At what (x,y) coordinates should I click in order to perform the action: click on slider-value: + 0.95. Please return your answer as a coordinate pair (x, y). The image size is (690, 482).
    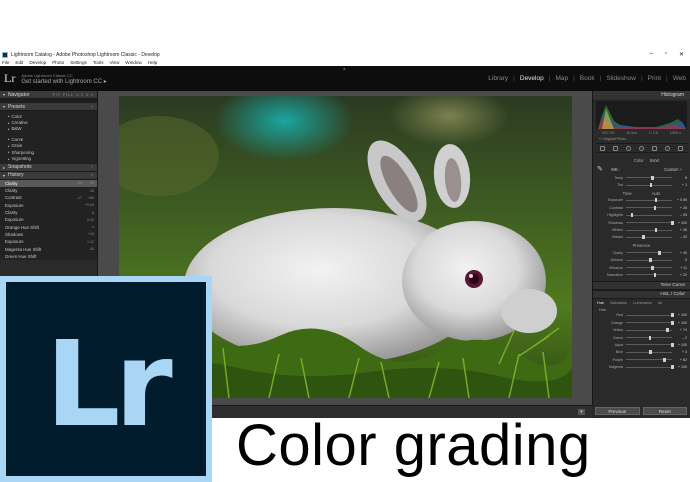
    Looking at the image, I should click on (681, 200).